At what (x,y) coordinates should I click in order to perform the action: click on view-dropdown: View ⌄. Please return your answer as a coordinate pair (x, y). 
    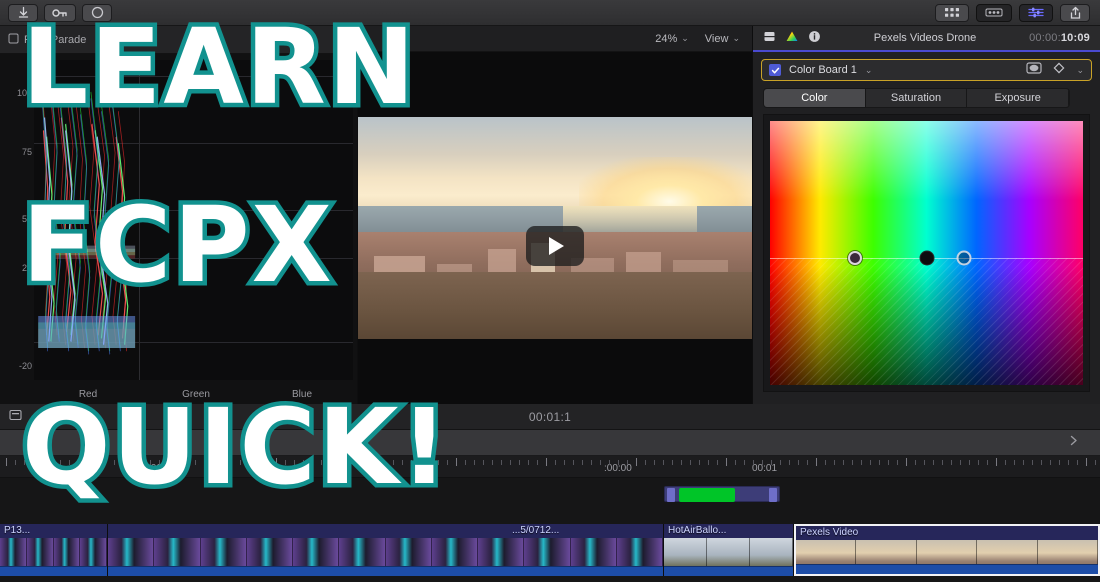
    Looking at the image, I should click on (722, 39).